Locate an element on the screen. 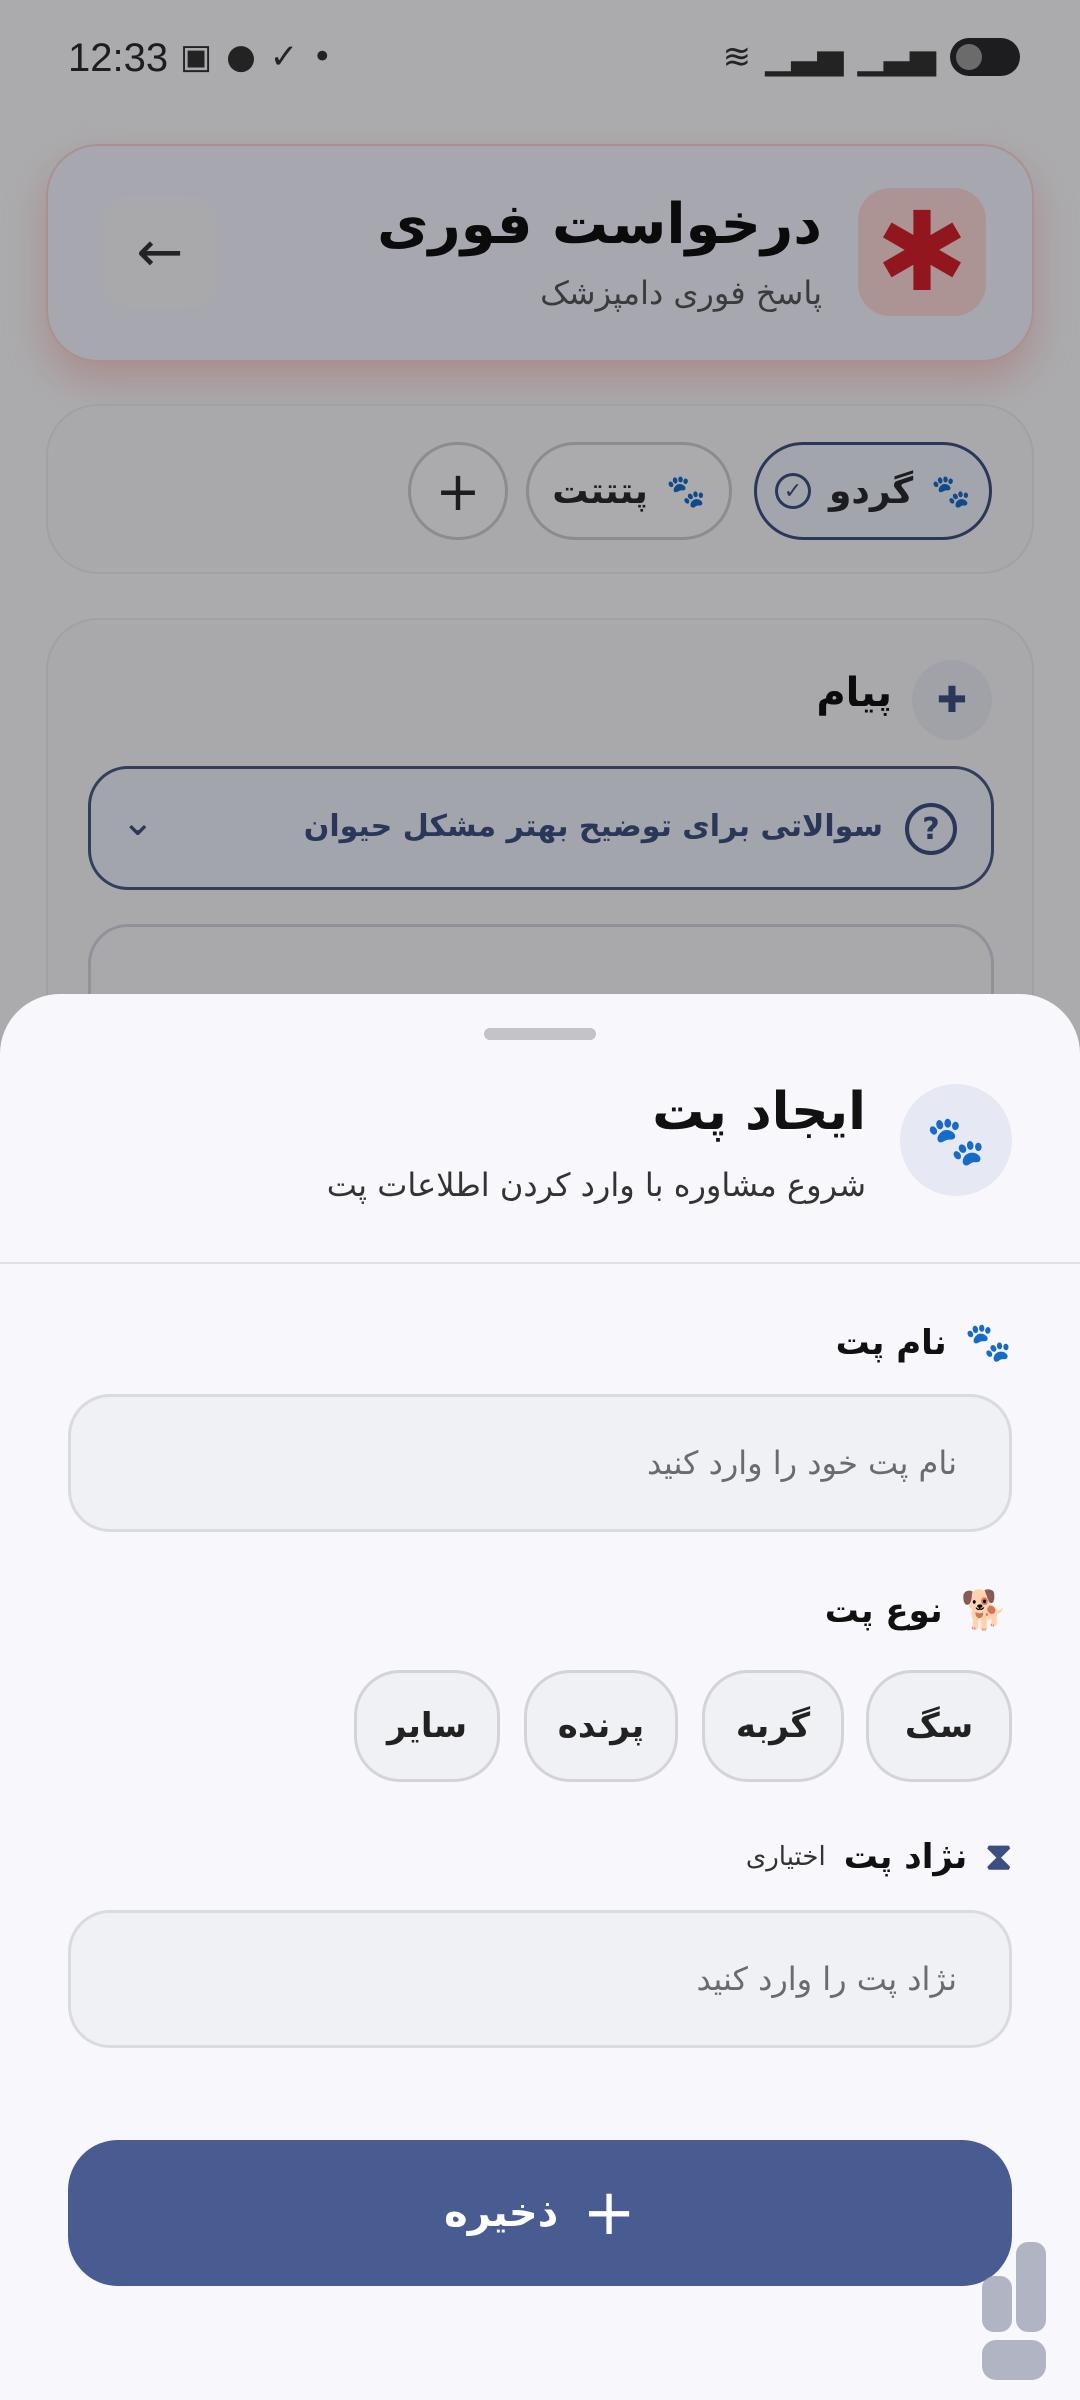  pet-type-option-bird: پرنده is located at coordinates (601, 1726).